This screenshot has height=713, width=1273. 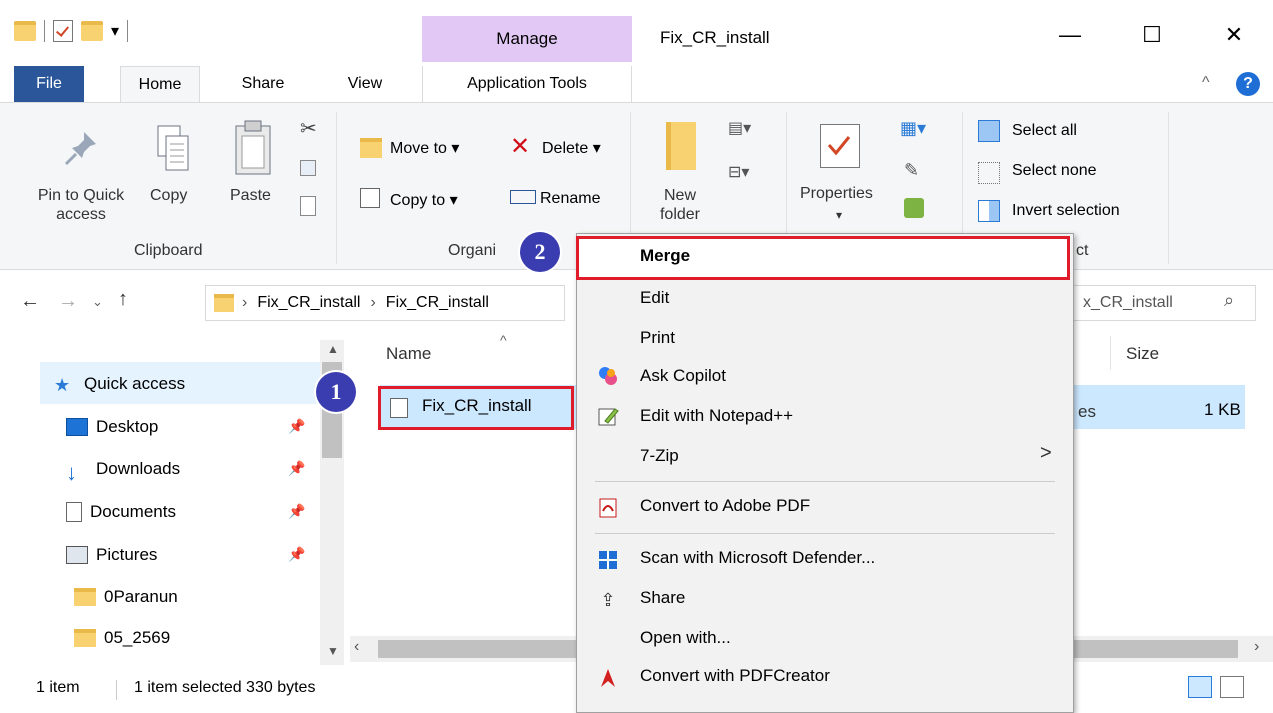 What do you see at coordinates (571, 148) in the screenshot?
I see `delete-button: Delete ▾` at bounding box center [571, 148].